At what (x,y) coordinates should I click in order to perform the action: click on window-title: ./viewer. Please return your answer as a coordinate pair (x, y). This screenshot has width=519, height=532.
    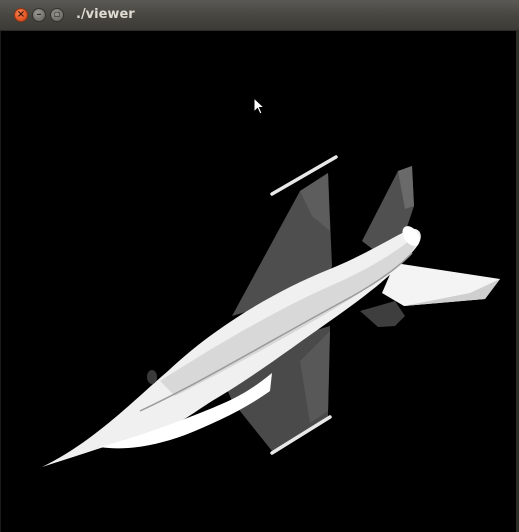
    Looking at the image, I should click on (105, 14).